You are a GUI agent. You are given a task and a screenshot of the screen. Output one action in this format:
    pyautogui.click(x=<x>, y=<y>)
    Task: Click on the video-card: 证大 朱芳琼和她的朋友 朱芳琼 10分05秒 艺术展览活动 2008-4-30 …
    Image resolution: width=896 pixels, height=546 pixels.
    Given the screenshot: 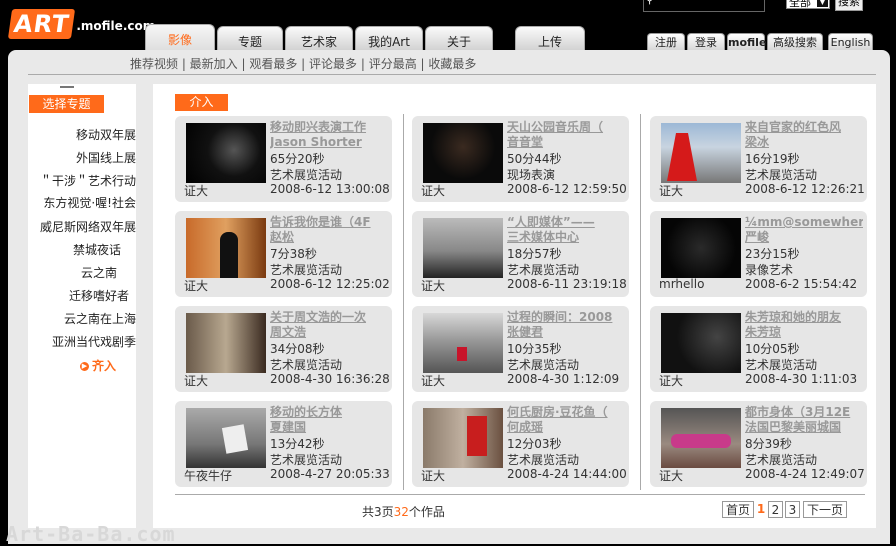 What is the action you would take?
    pyautogui.click(x=758, y=349)
    